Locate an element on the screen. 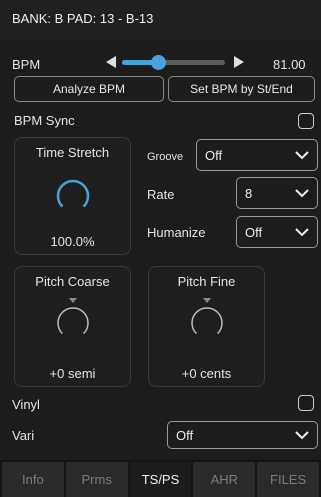  vinyl-checkbox is located at coordinates (306, 403).